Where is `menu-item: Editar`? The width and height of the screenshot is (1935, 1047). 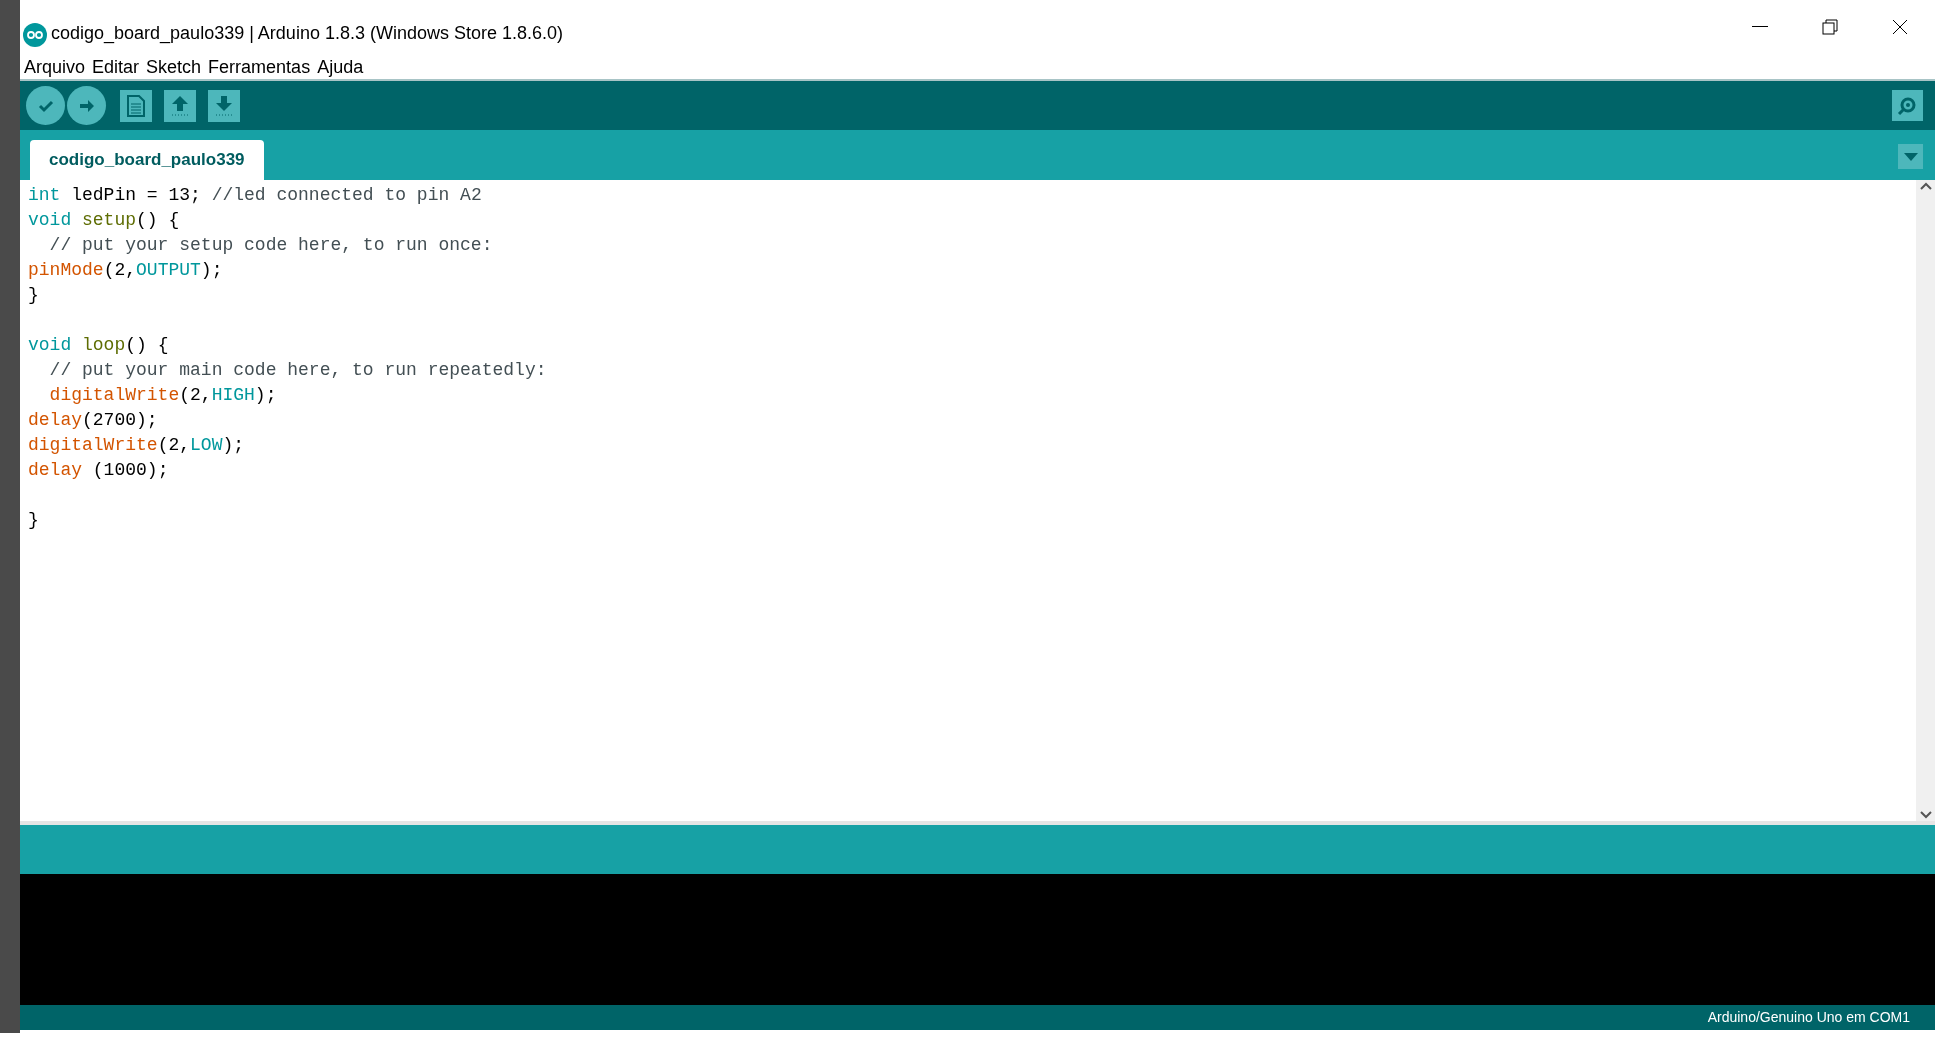
menu-item: Editar is located at coordinates (116, 67).